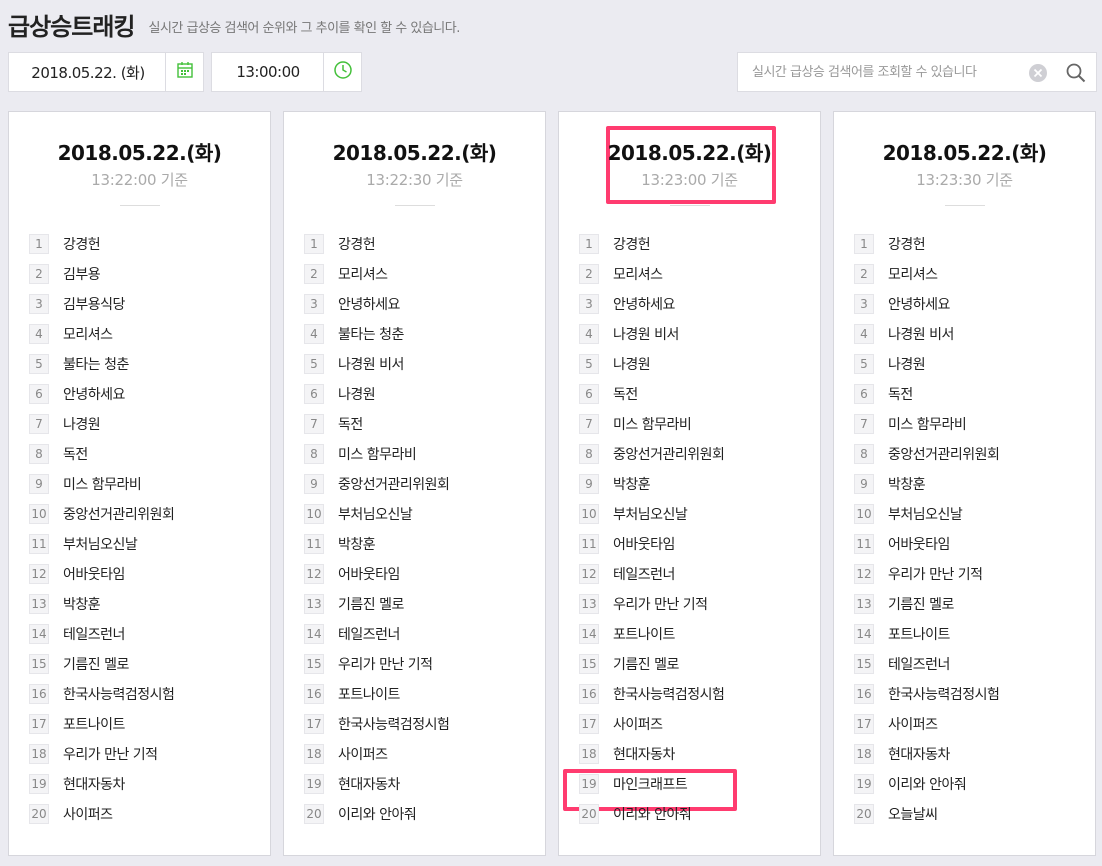 Image resolution: width=1102 pixels, height=866 pixels. Describe the element at coordinates (926, 814) in the screenshot. I see `rank-item: 20 오늘날씨` at that location.